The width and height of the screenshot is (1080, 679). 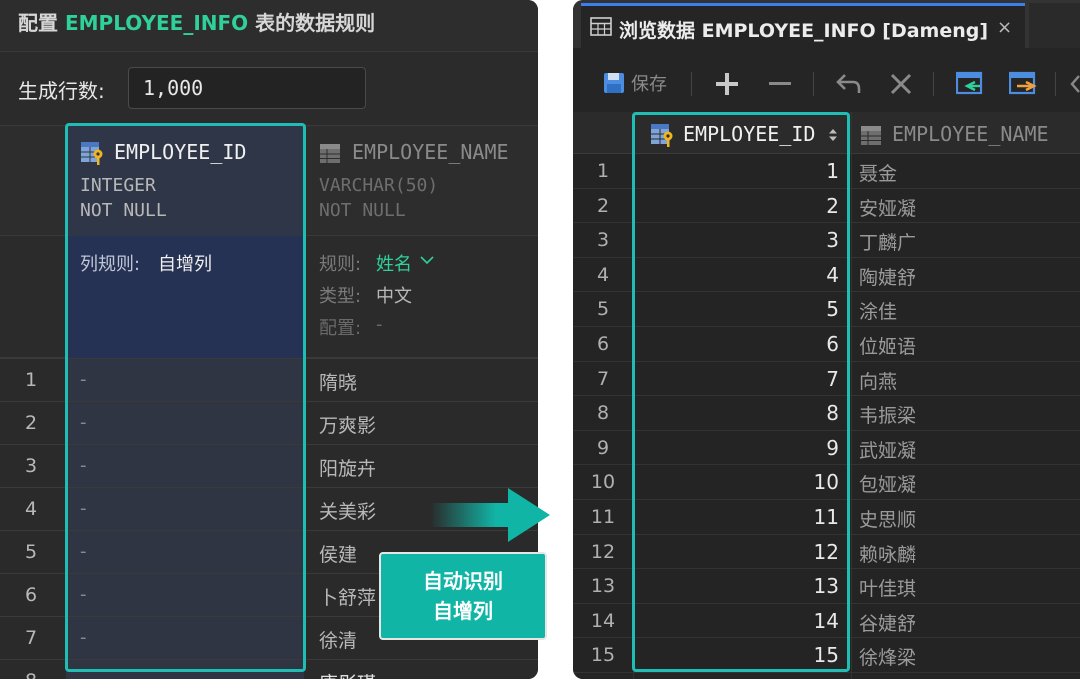 I want to click on cancel-icon, so click(x=901, y=84).